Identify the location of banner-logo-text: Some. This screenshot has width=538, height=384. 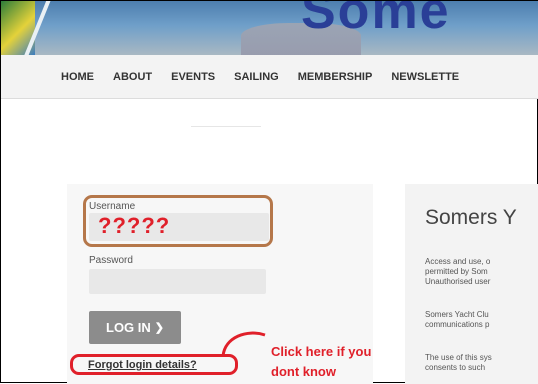
(376, 20).